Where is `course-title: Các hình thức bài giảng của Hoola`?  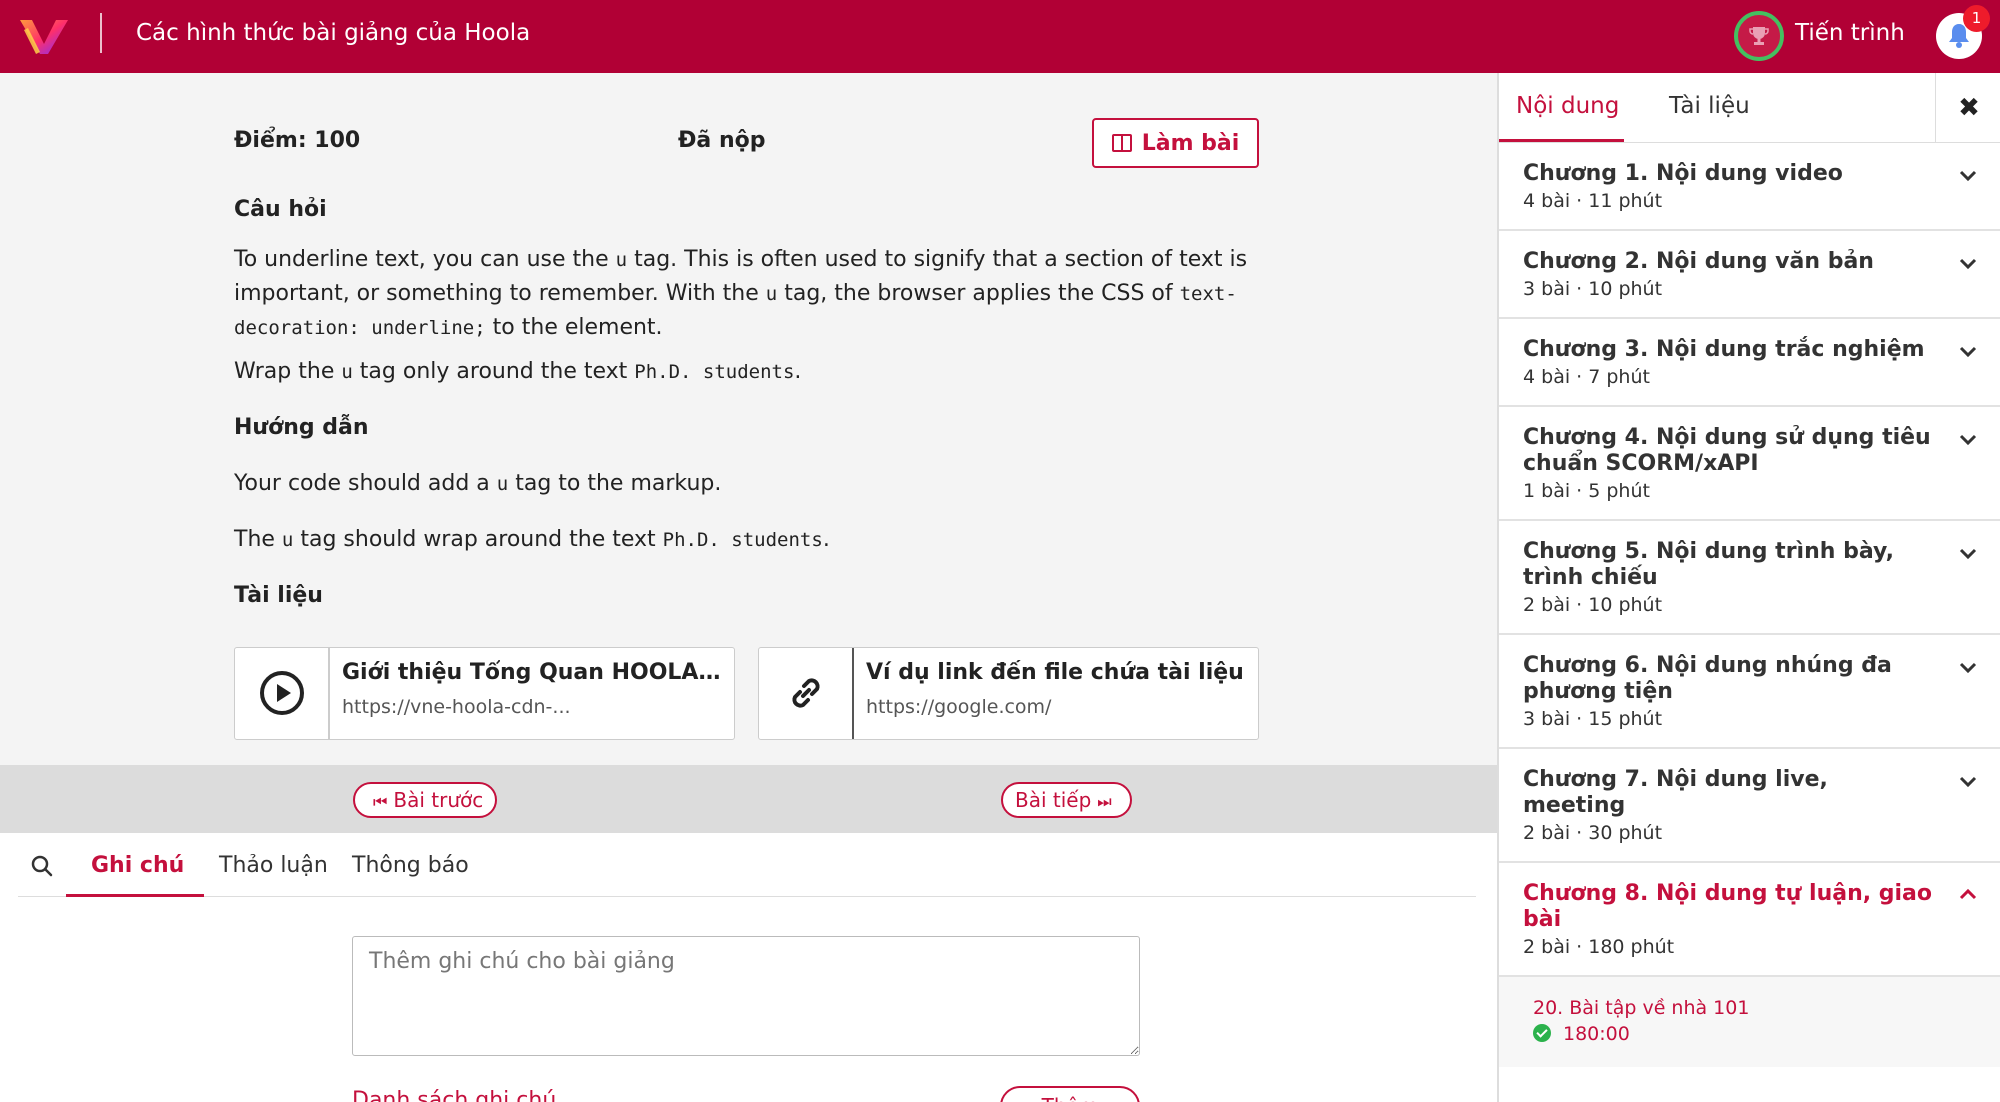 course-title: Các hình thức bài giảng của Hoola is located at coordinates (333, 33).